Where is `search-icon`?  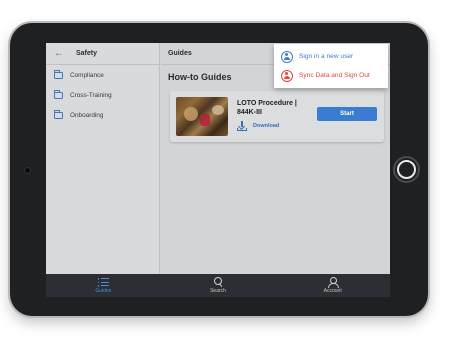 search-icon is located at coordinates (218, 282).